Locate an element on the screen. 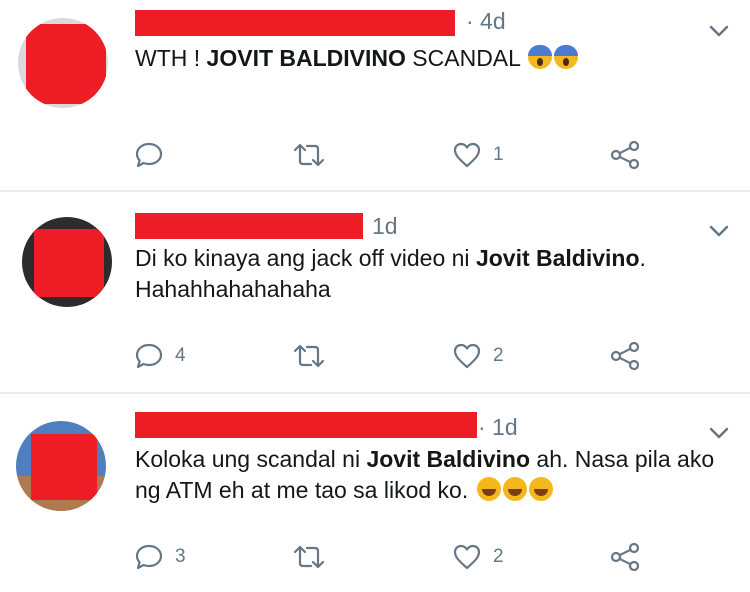  tweet-timestamp: 1d is located at coordinates (385, 226).